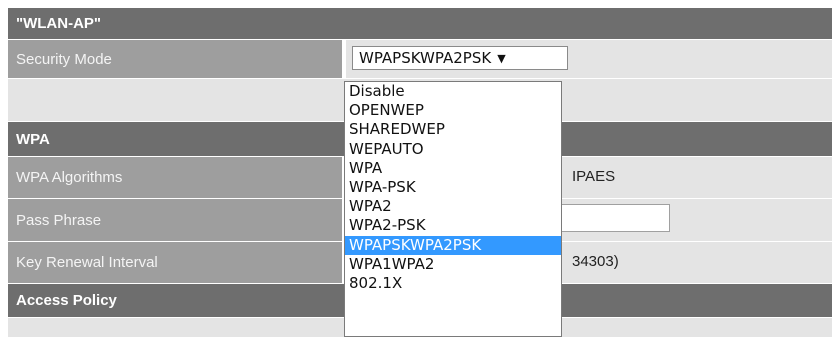 Image resolution: width=832 pixels, height=337 pixels. Describe the element at coordinates (453, 264) in the screenshot. I see `option-wpa1wpa2: WPA1WPA2` at that location.